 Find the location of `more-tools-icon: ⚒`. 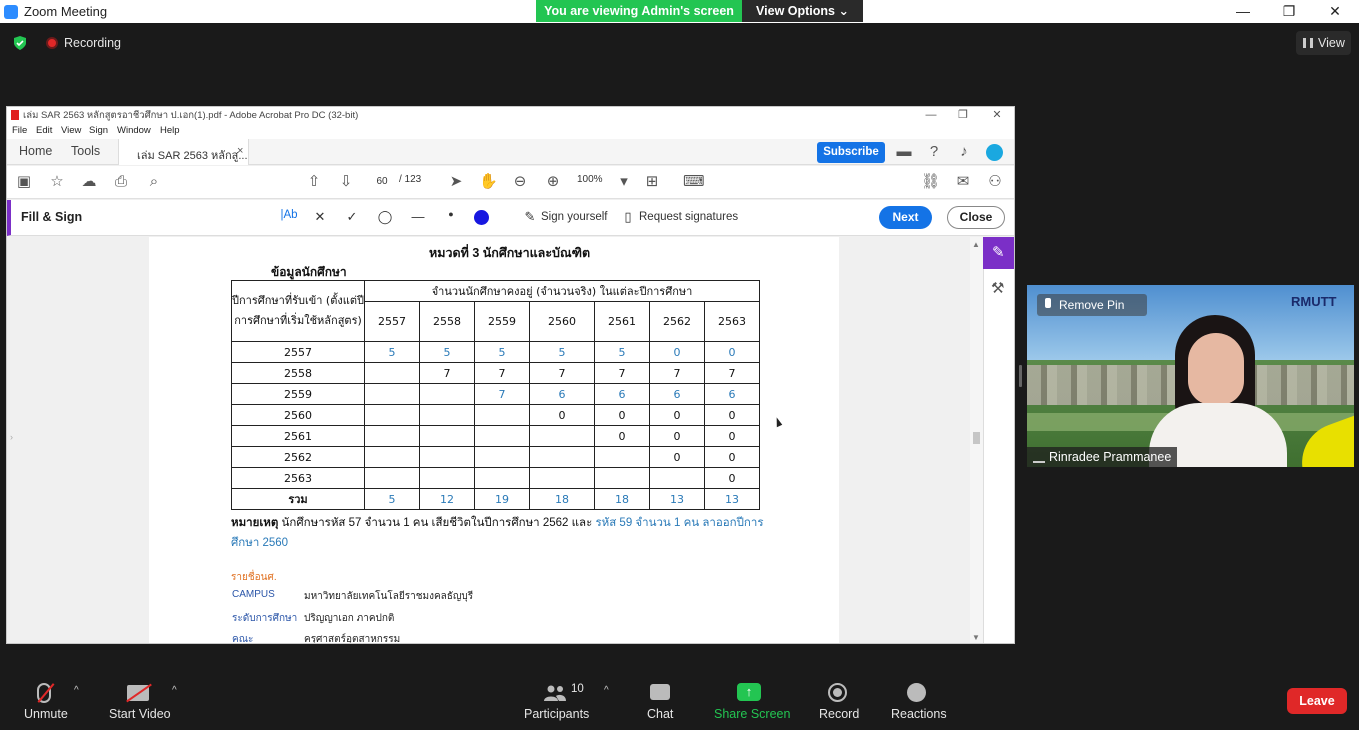

more-tools-icon: ⚒ is located at coordinates (997, 288).